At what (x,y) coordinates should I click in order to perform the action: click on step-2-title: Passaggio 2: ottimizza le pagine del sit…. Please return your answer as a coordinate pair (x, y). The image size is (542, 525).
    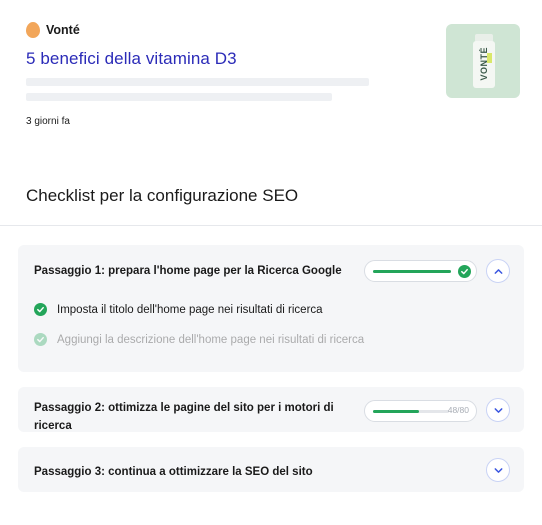
    Looking at the image, I should click on (184, 417).